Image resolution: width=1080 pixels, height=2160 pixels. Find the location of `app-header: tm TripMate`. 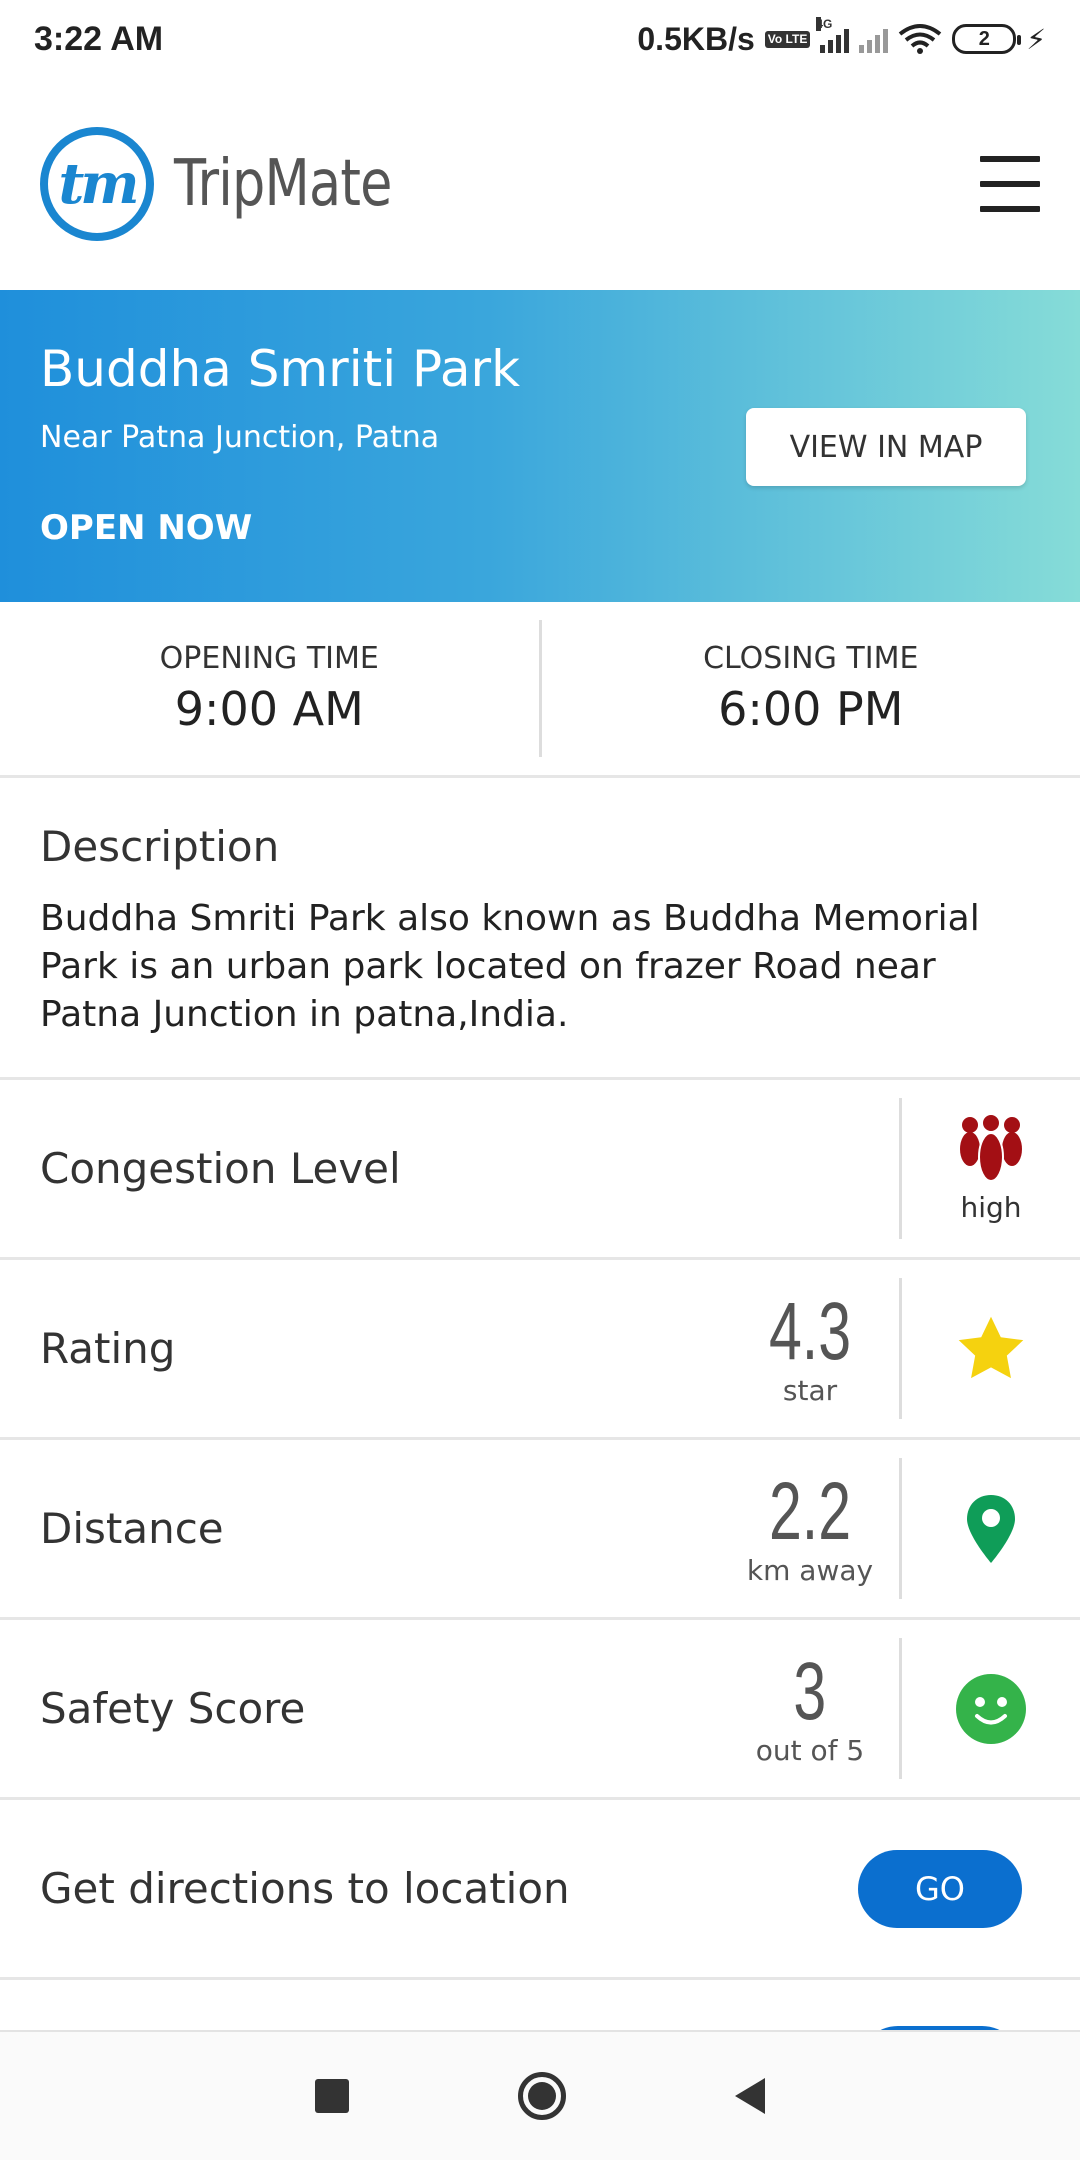

app-header: tm TripMate is located at coordinates (540, 184).